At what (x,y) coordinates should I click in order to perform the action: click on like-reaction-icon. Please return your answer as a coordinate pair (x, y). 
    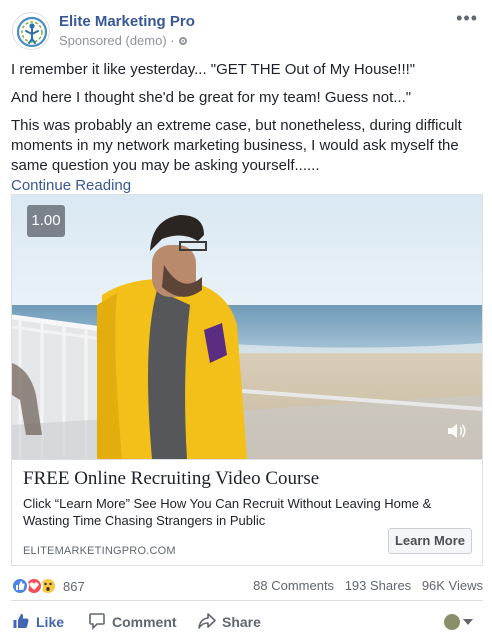
    Looking at the image, I should click on (20, 586).